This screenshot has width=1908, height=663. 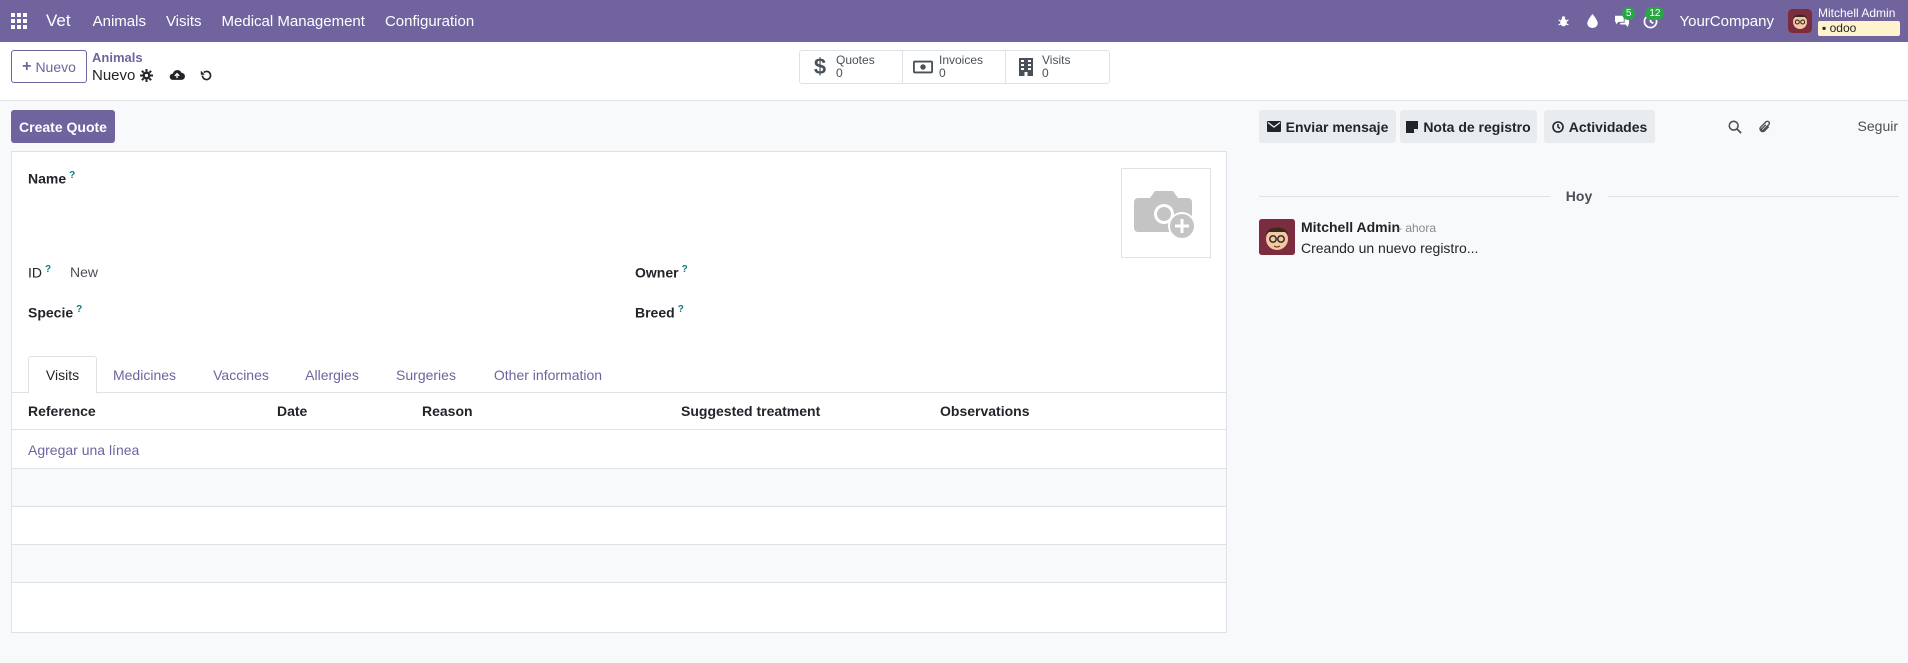 I want to click on owner-label: Owner?, so click(x=661, y=272).